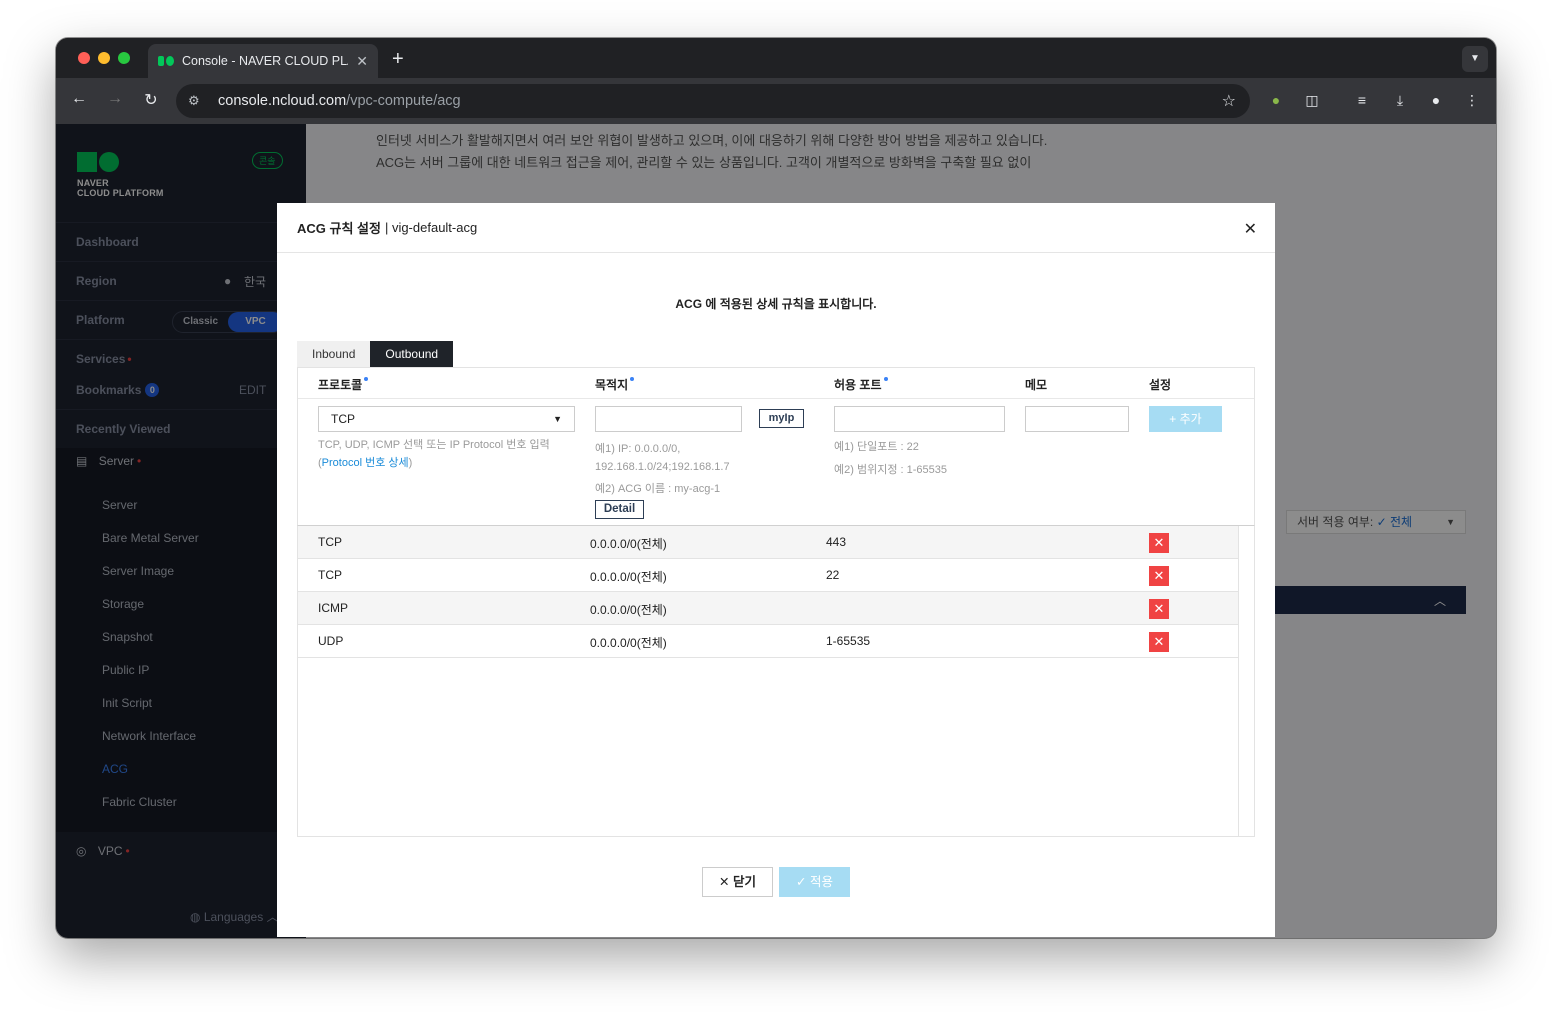  What do you see at coordinates (343, 384) in the screenshot?
I see `column-protocol: 프로토콜` at bounding box center [343, 384].